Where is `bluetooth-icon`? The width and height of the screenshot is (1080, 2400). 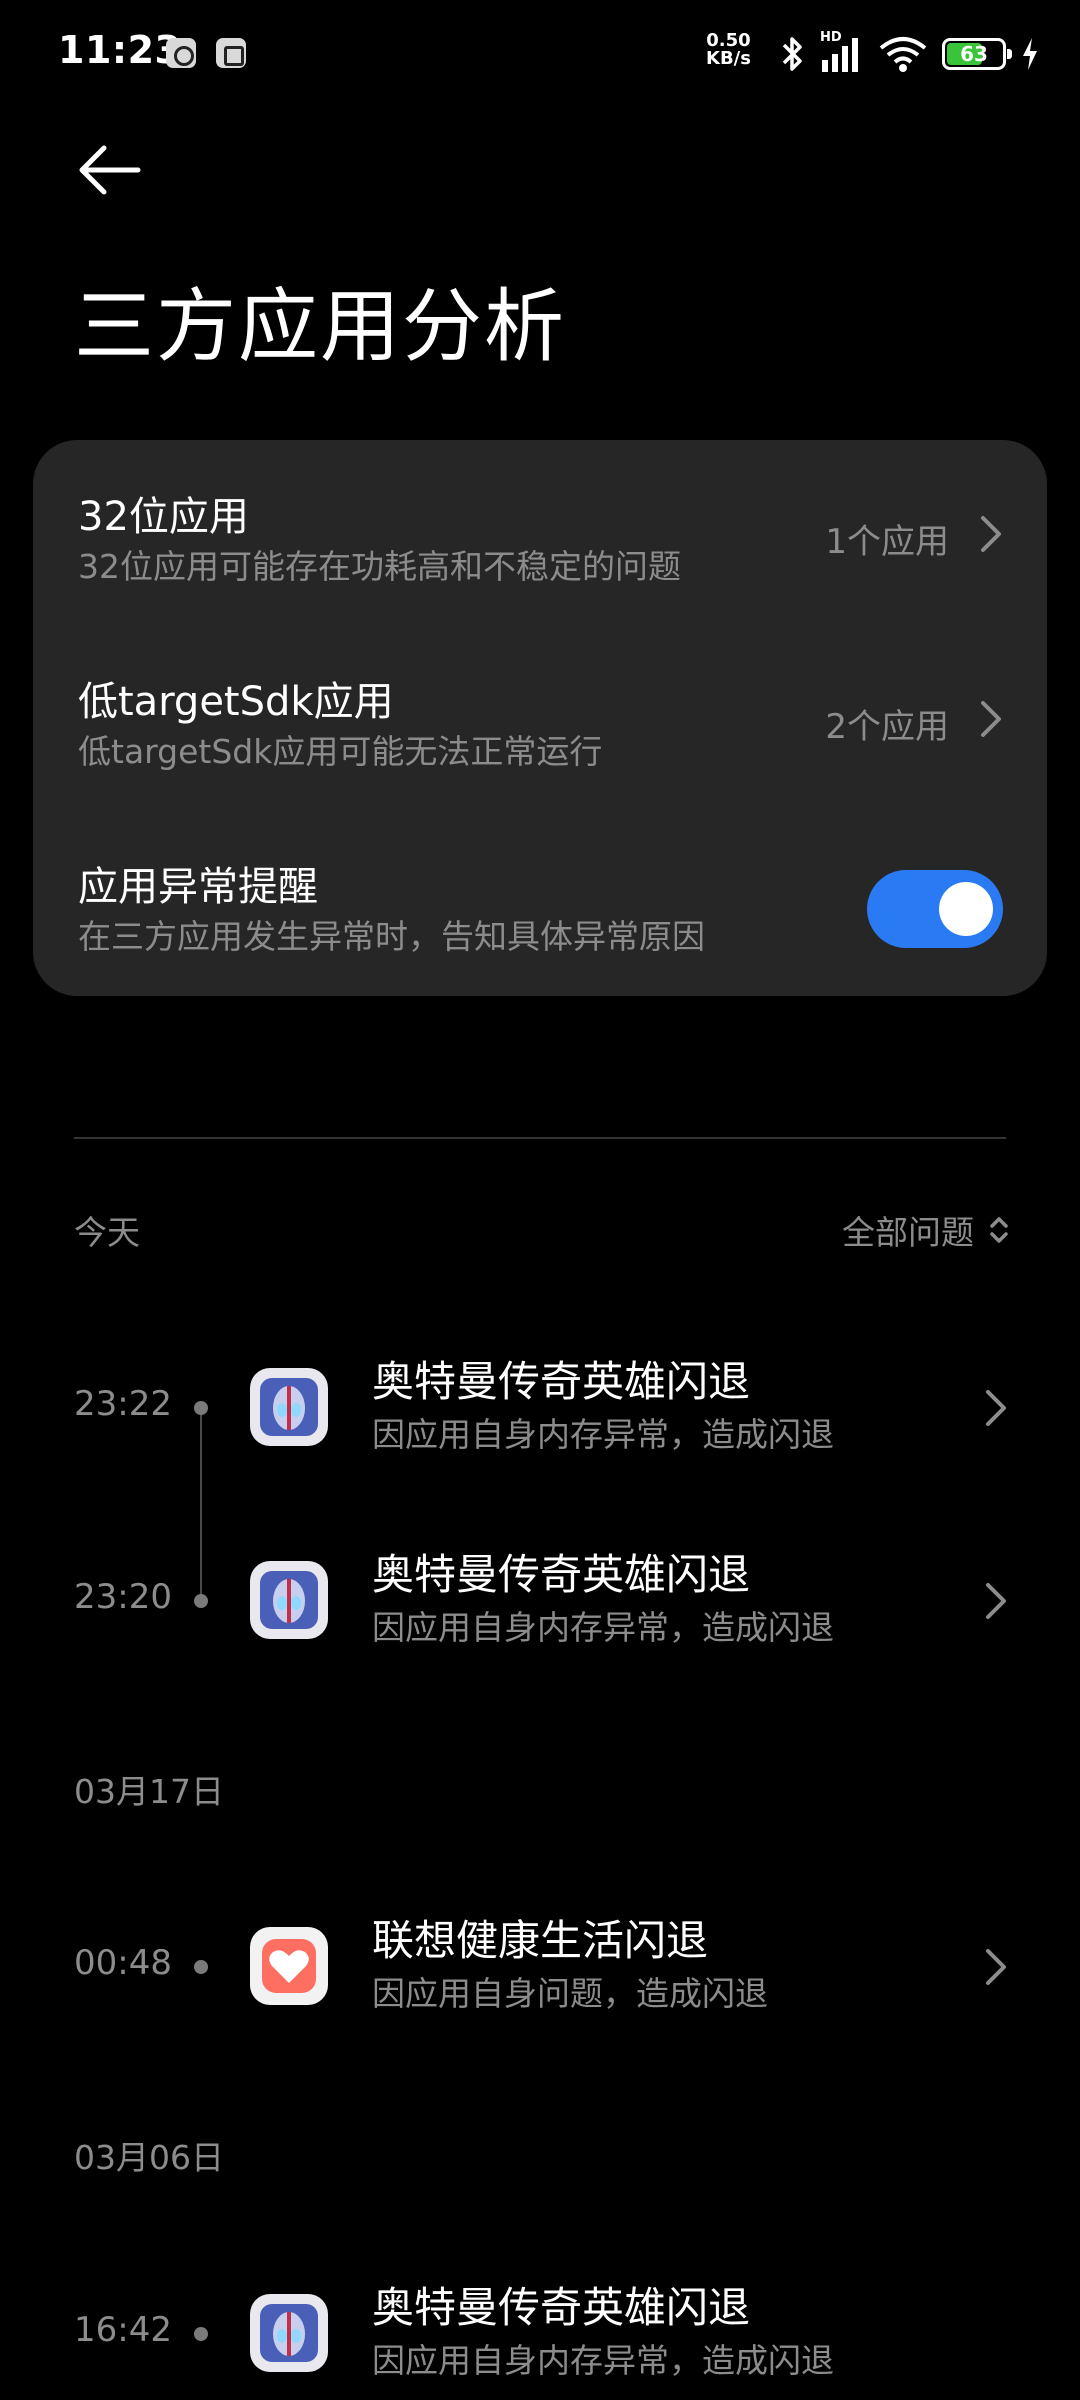
bluetooth-icon is located at coordinates (793, 54).